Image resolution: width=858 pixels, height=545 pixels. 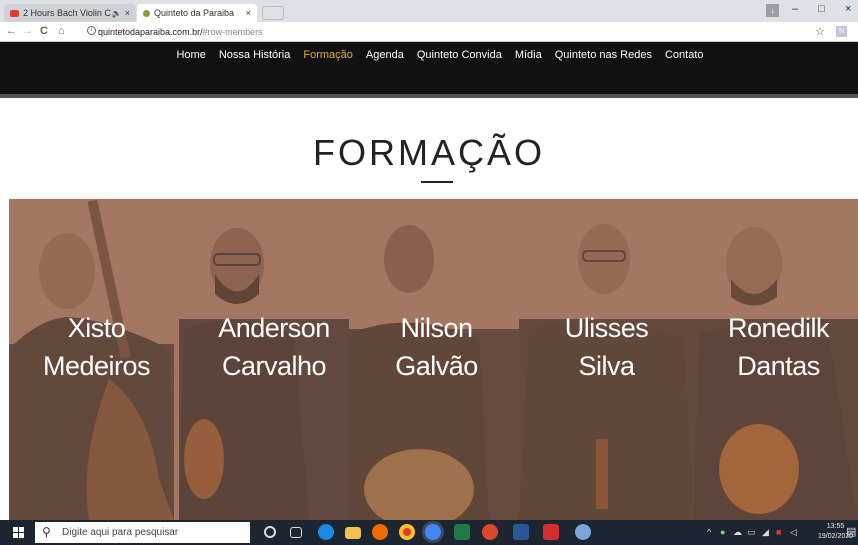 I want to click on nav-midia: Mídia, so click(x=528, y=71).